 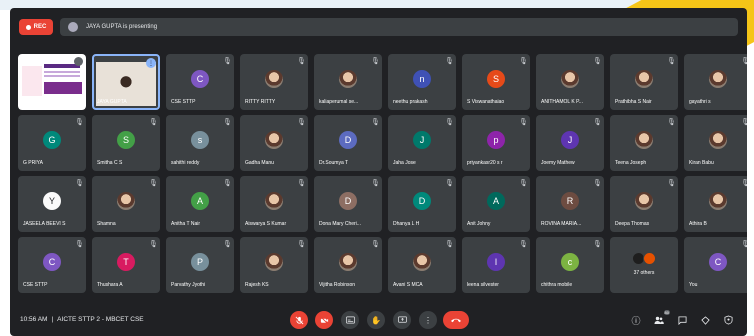 I want to click on presenter-avatar, so click(x=73, y=27).